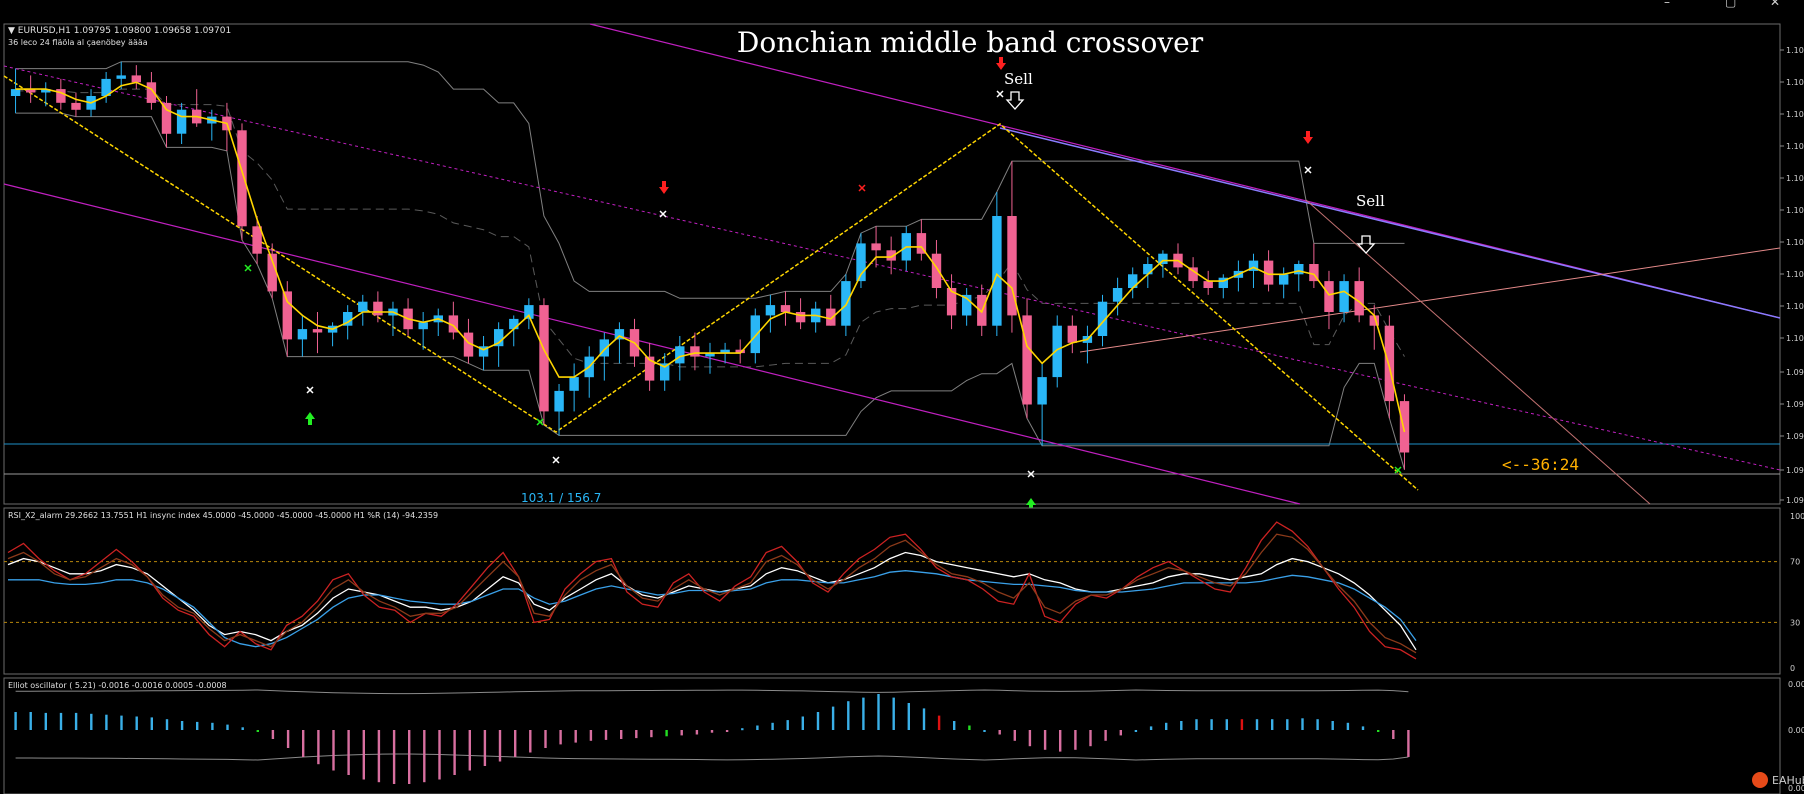  Describe the element at coordinates (1796, 684) in the screenshot. I see `elliot-tick-label: 0.00` at that location.